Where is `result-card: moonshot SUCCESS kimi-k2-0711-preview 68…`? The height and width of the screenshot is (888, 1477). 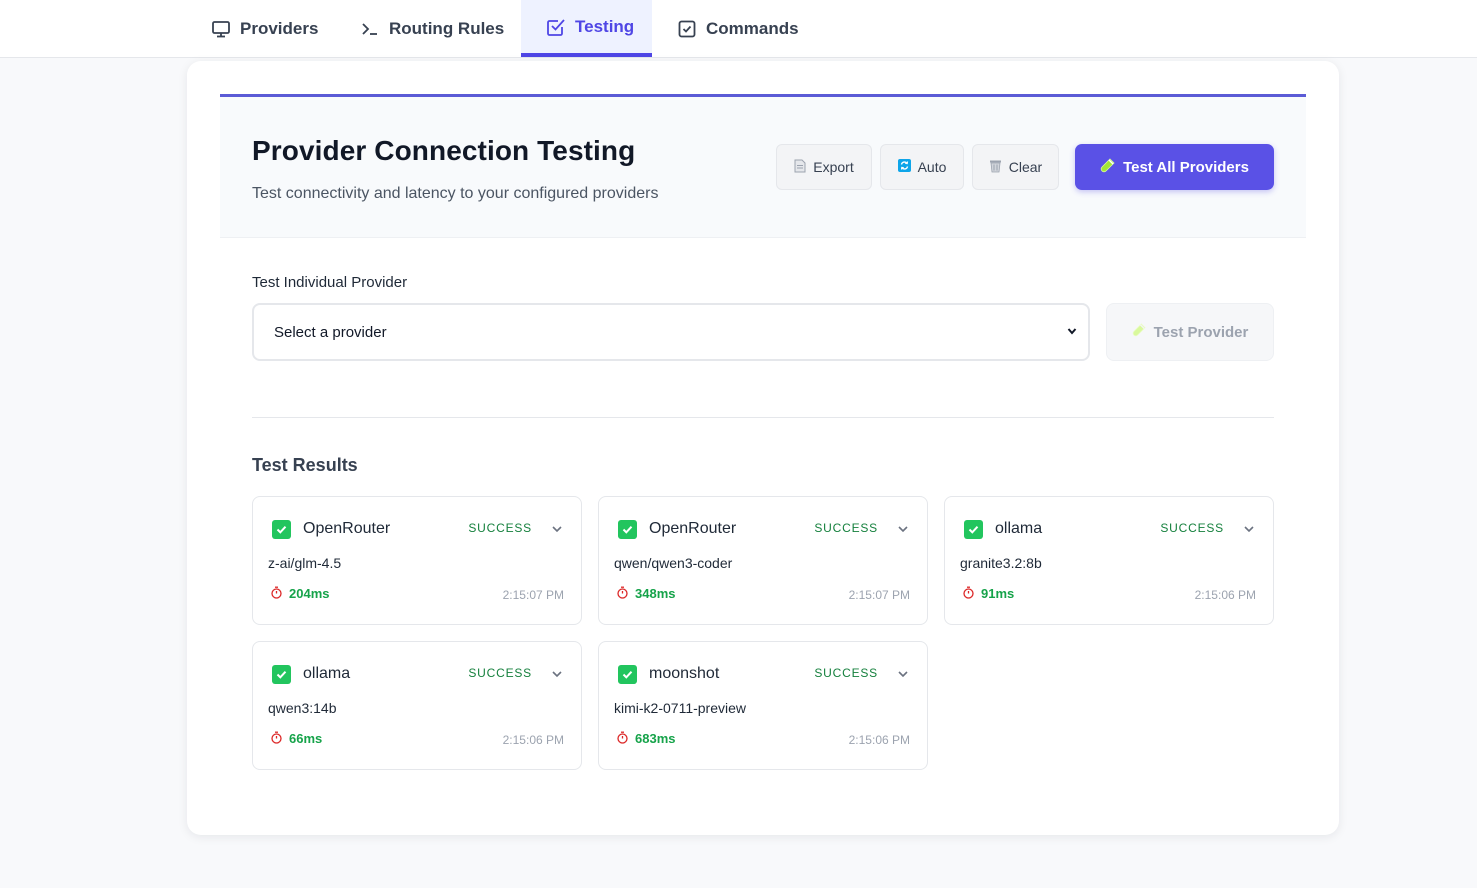
result-card: moonshot SUCCESS kimi-k2-0711-preview 68… is located at coordinates (763, 705).